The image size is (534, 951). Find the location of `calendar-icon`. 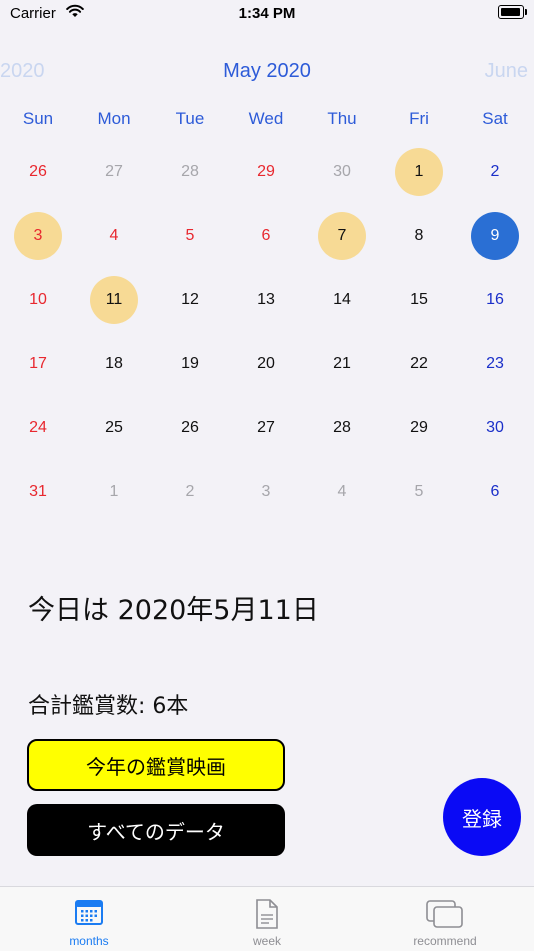

calendar-icon is located at coordinates (89, 912).